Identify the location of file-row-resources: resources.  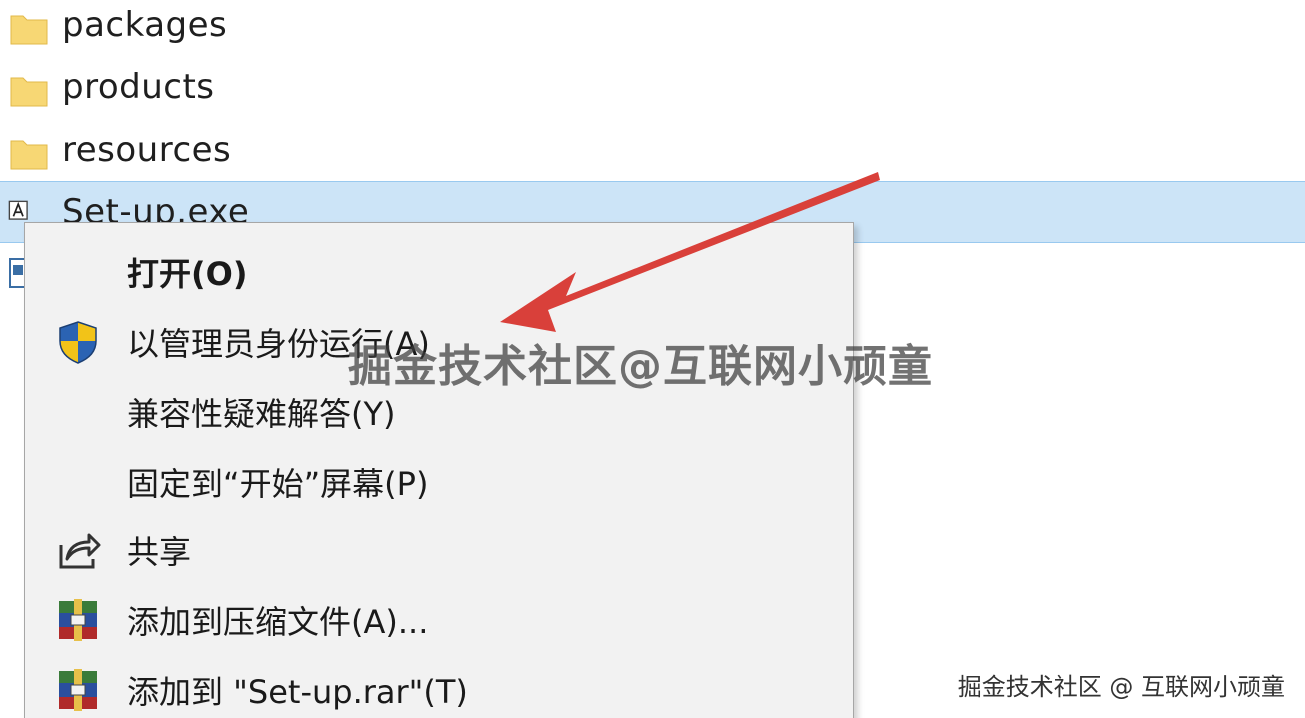
(652, 150).